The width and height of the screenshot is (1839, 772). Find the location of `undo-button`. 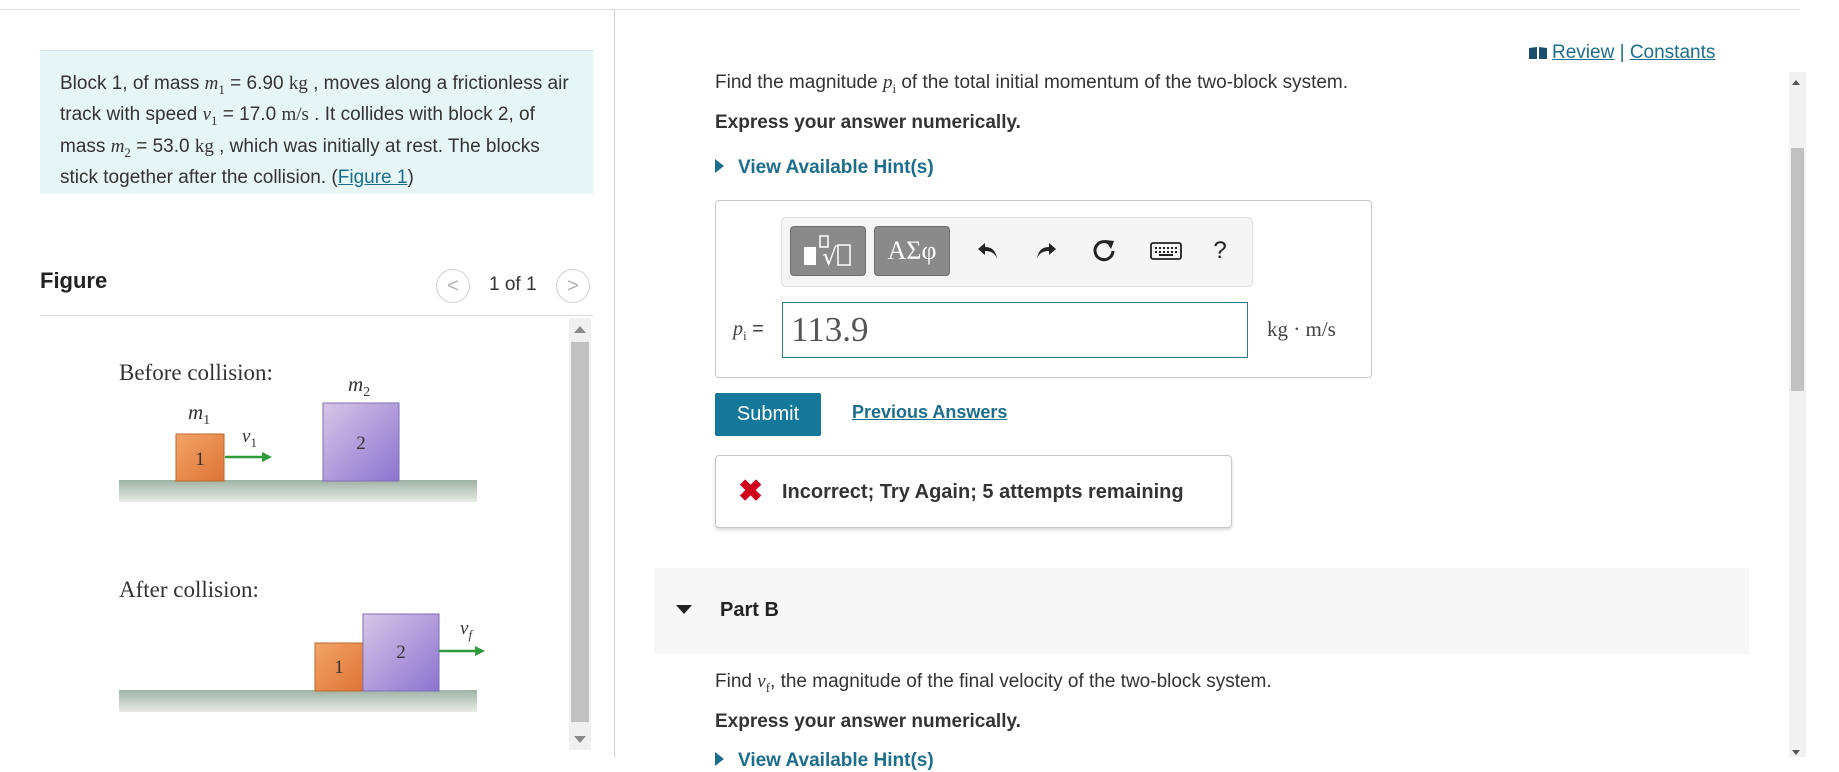

undo-button is located at coordinates (988, 251).